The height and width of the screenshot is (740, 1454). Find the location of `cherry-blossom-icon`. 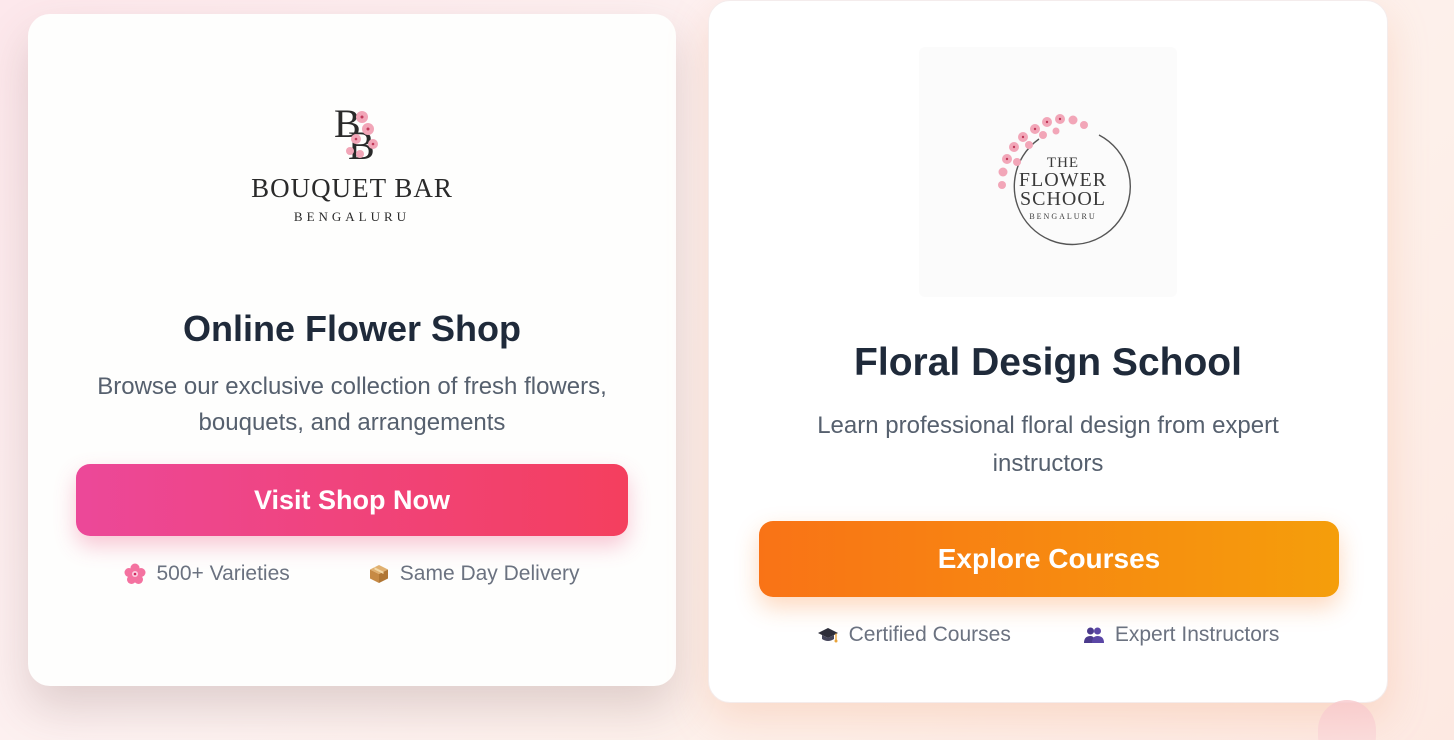

cherry-blossom-icon is located at coordinates (135, 574).